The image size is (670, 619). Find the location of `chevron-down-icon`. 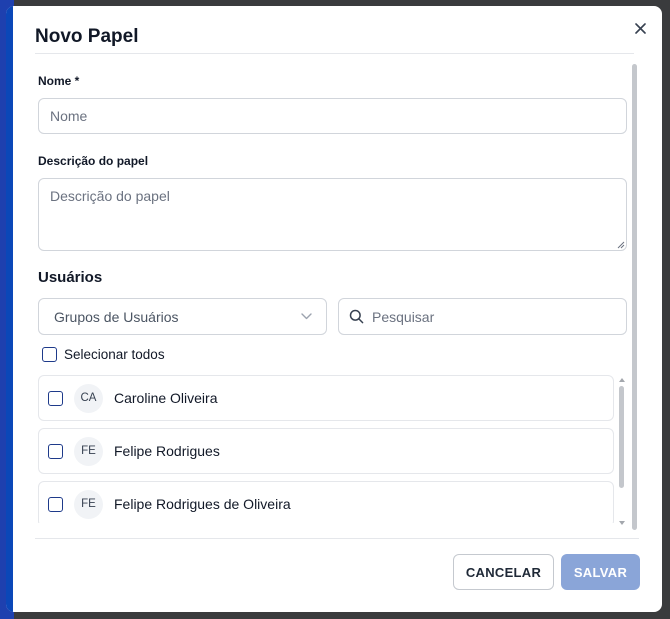

chevron-down-icon is located at coordinates (306, 316).